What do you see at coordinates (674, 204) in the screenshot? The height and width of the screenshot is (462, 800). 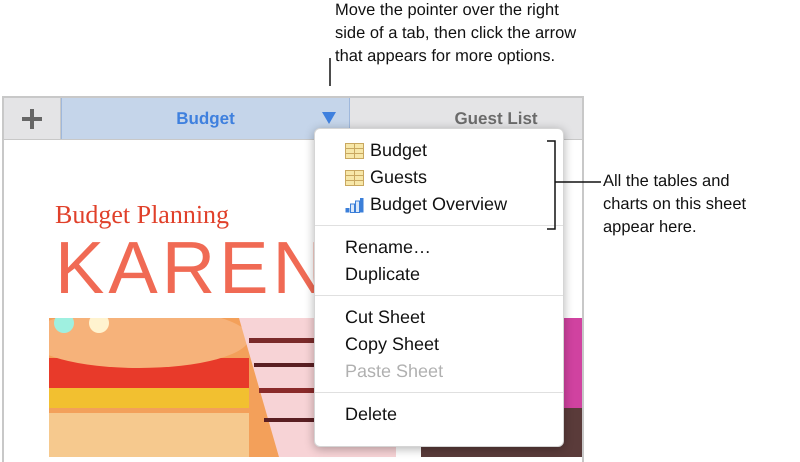 I see `callout-text: All the tables and charts on this sheet appear here.` at bounding box center [674, 204].